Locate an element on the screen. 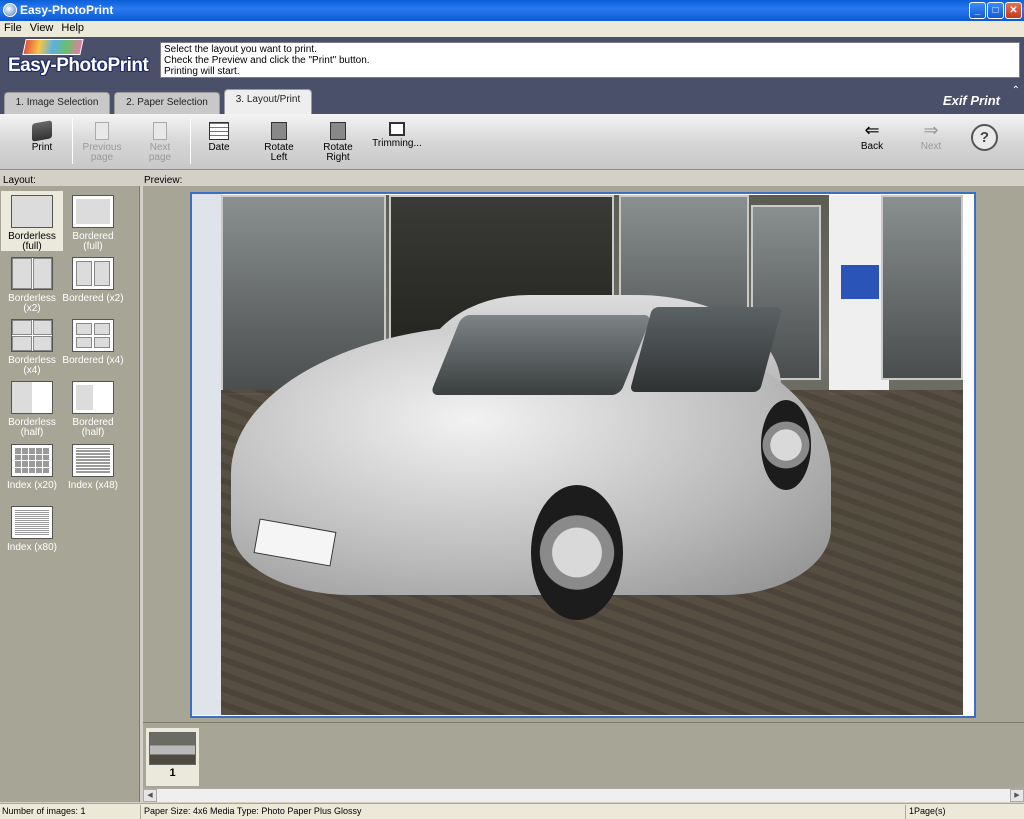  car-side-window is located at coordinates (706, 349).